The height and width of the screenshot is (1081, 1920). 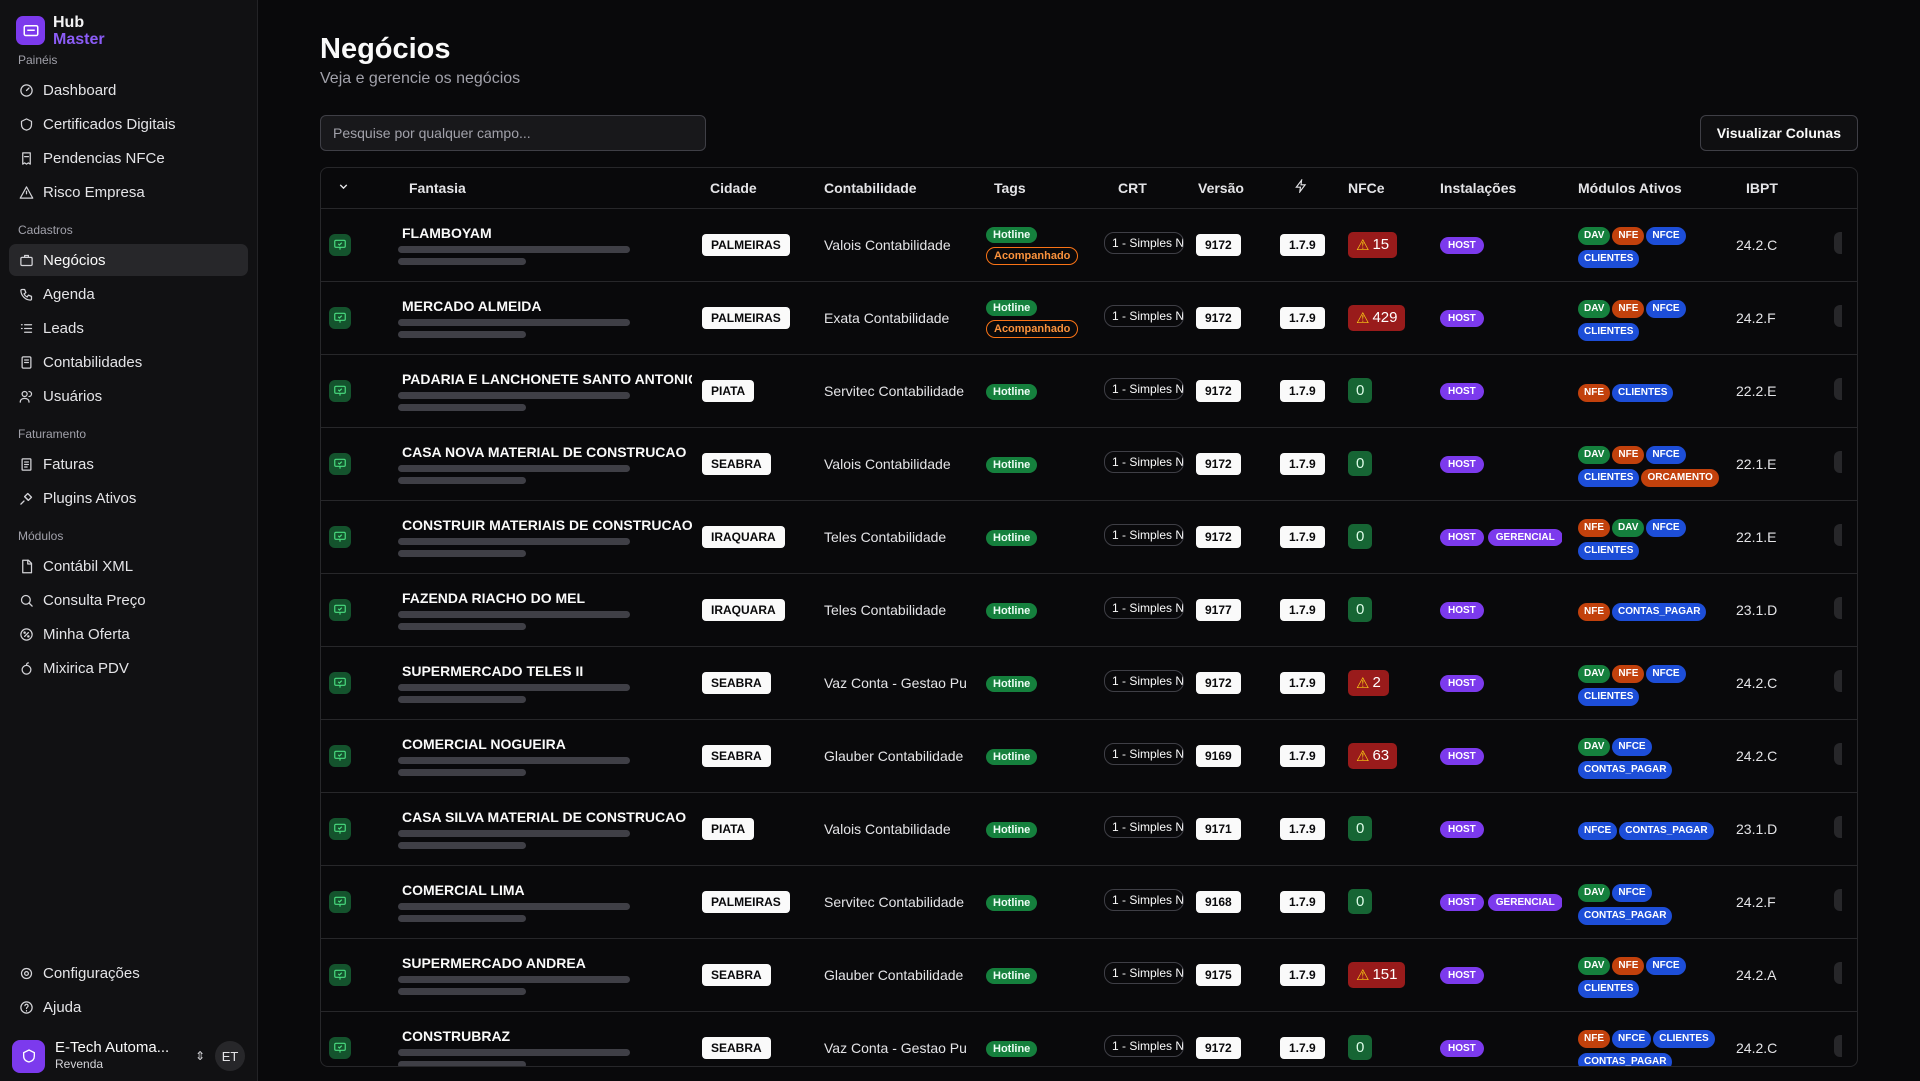 What do you see at coordinates (1766, 188) in the screenshot?
I see `header-ibpt: IBPT` at bounding box center [1766, 188].